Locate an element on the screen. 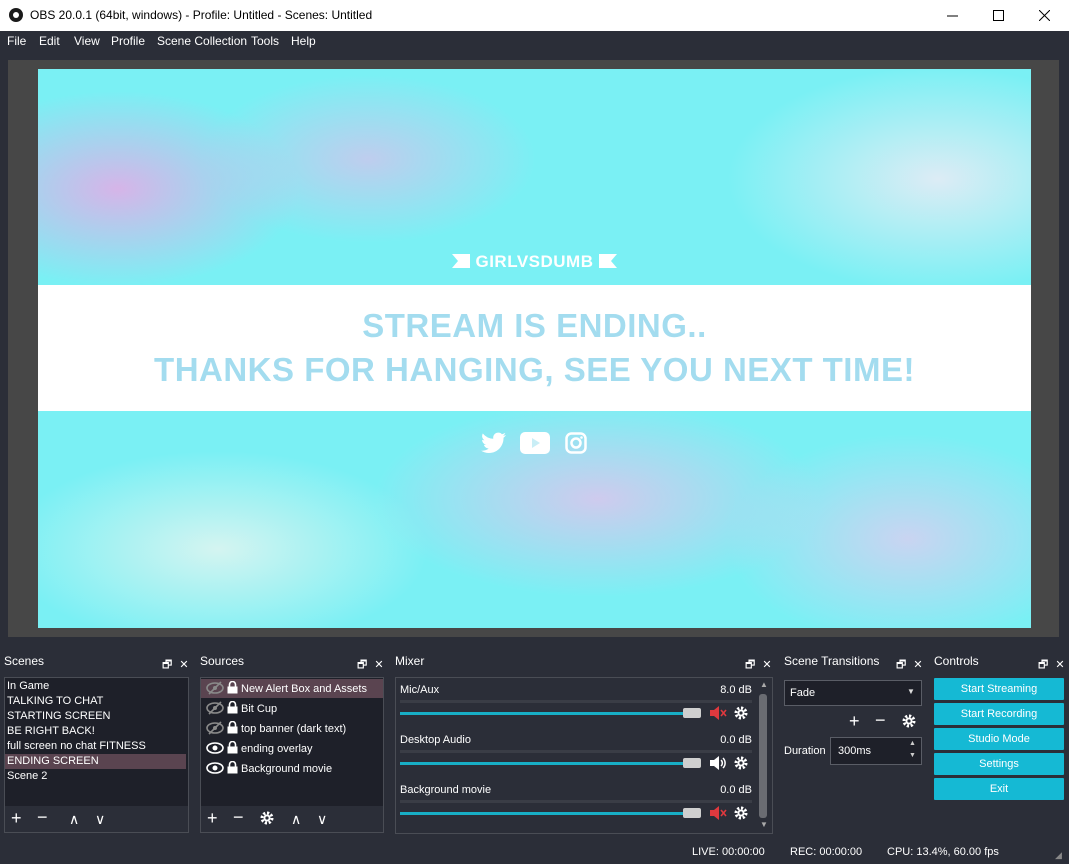 This screenshot has height=864, width=1069. minimize-button is located at coordinates (952, 15).